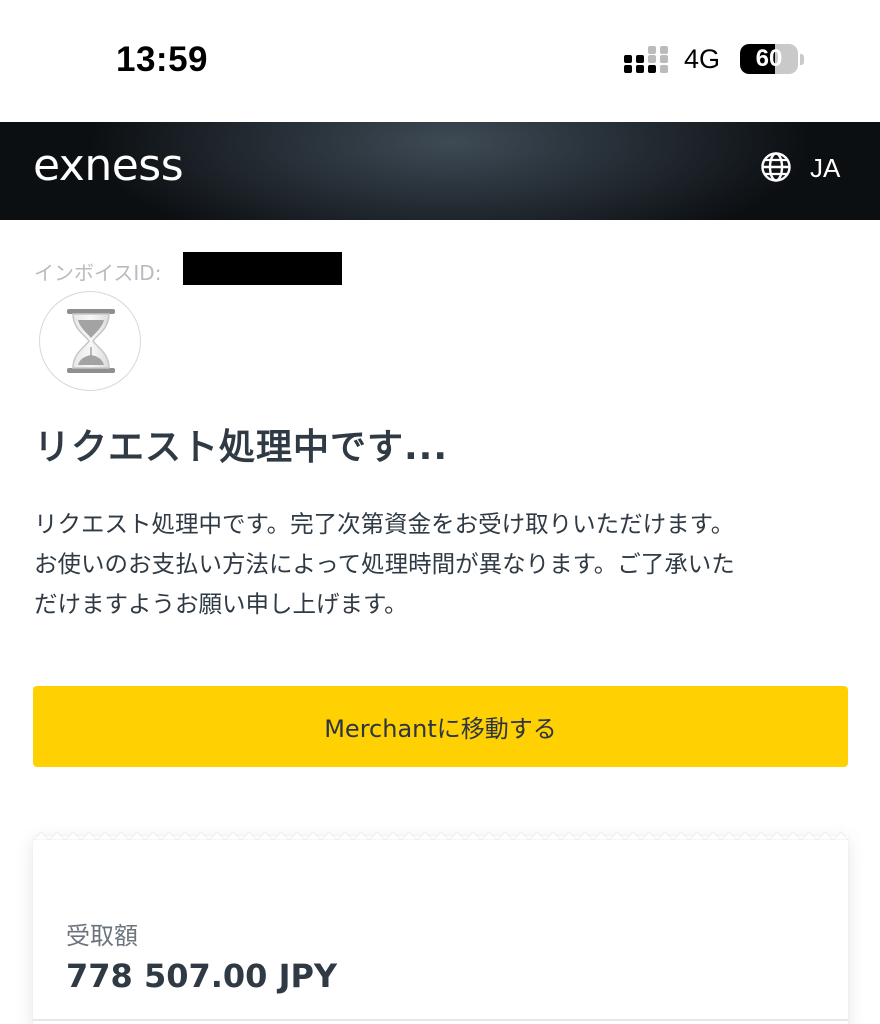 The width and height of the screenshot is (880, 1024). I want to click on battery-icon: 60, so click(769, 59).